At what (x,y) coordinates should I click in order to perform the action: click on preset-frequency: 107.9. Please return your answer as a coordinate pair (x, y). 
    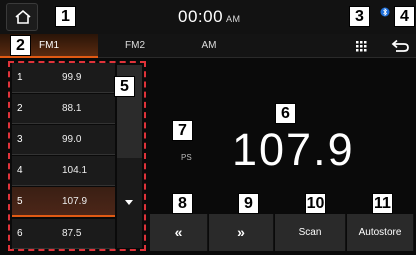
    Looking at the image, I should click on (75, 201).